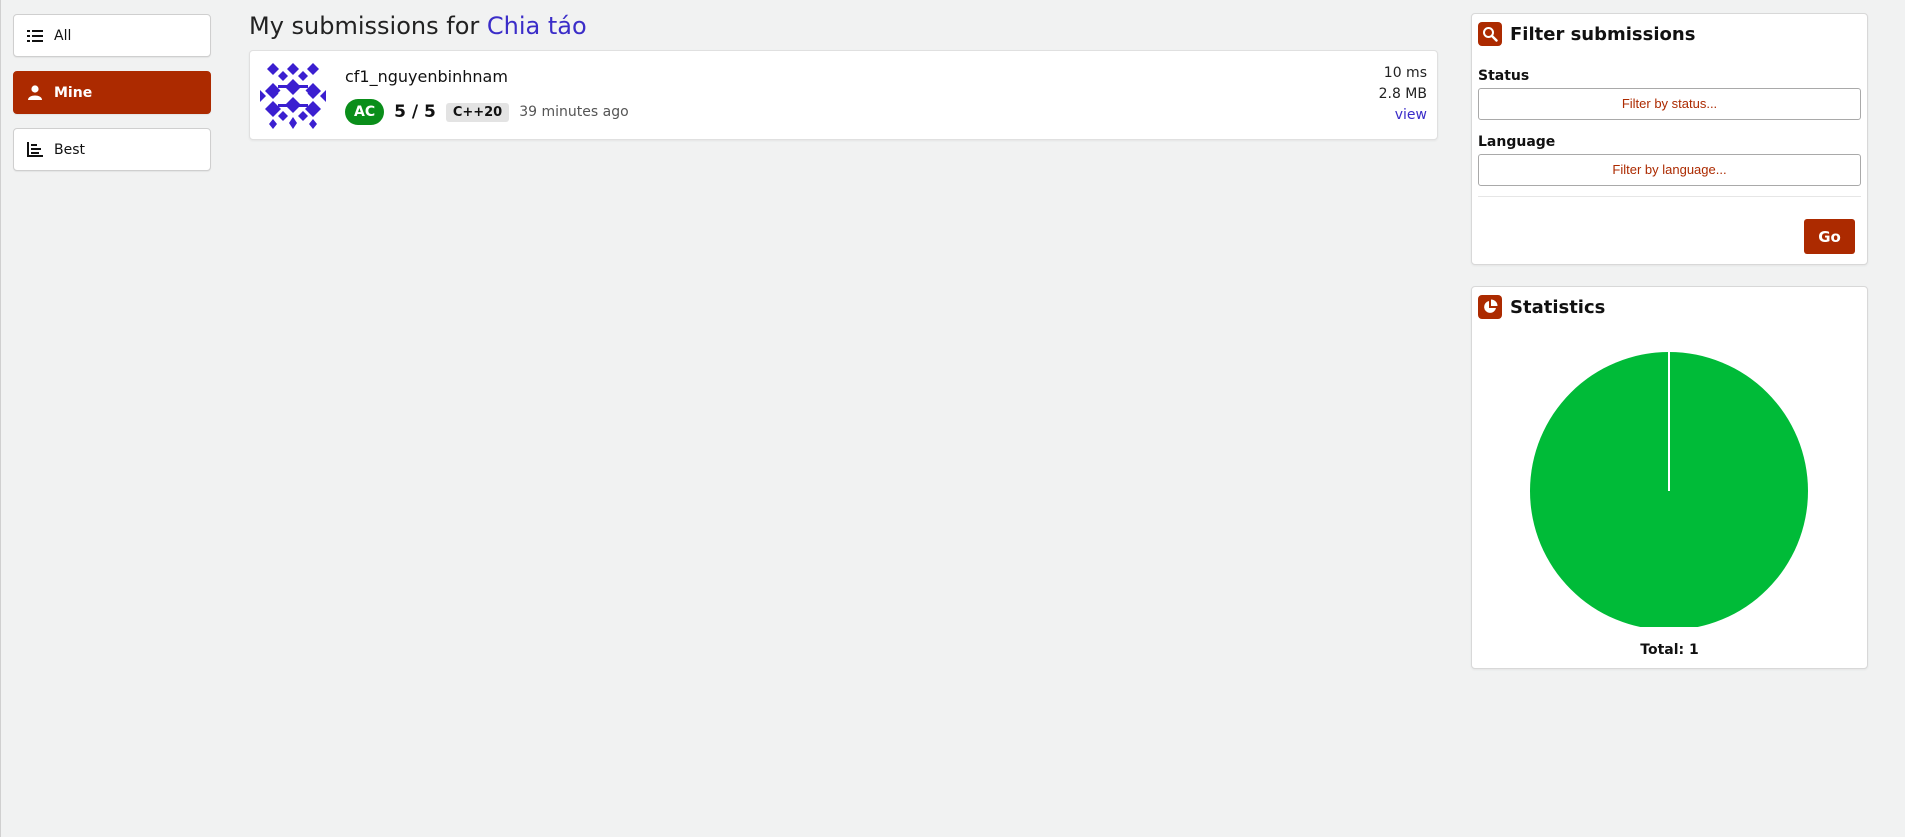 This screenshot has width=1905, height=837. What do you see at coordinates (1504, 76) in the screenshot?
I see `status-label: Status` at bounding box center [1504, 76].